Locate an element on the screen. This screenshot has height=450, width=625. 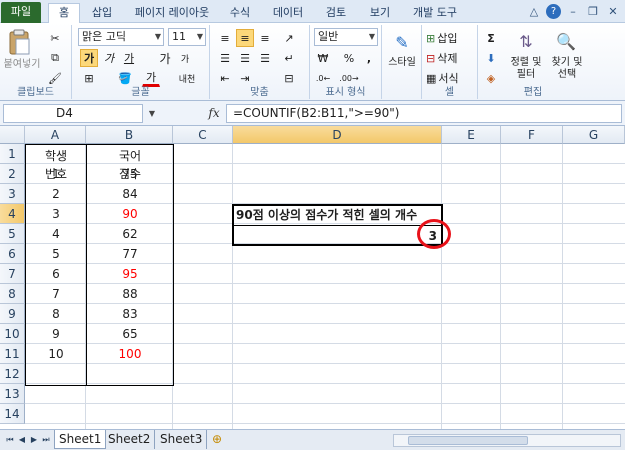
bold-button: 가 is located at coordinates (89, 58).